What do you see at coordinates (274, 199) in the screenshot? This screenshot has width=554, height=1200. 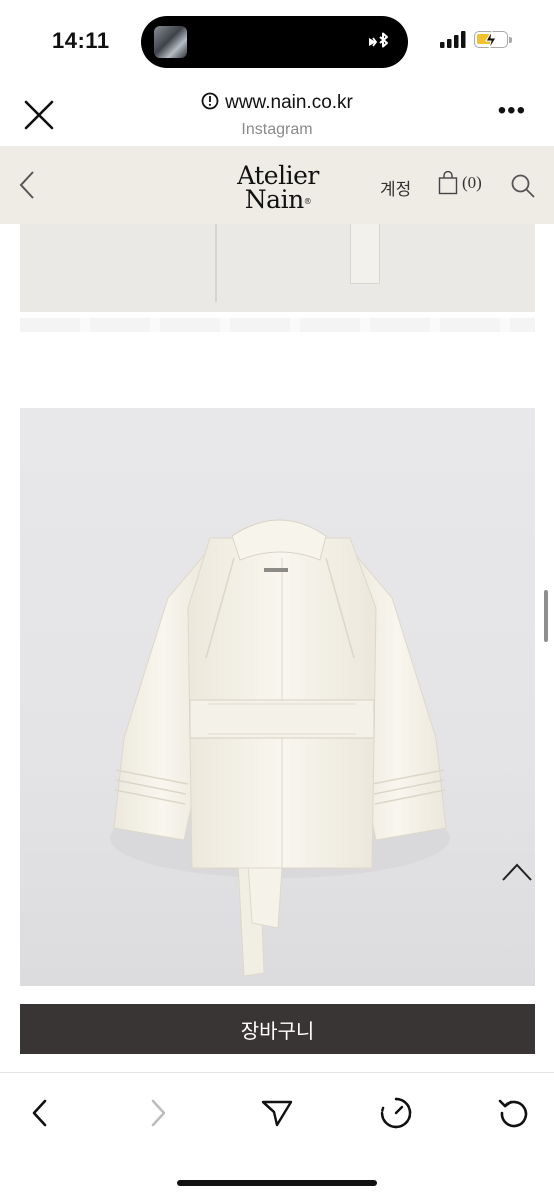 I see `logo-line-2: Nain` at bounding box center [274, 199].